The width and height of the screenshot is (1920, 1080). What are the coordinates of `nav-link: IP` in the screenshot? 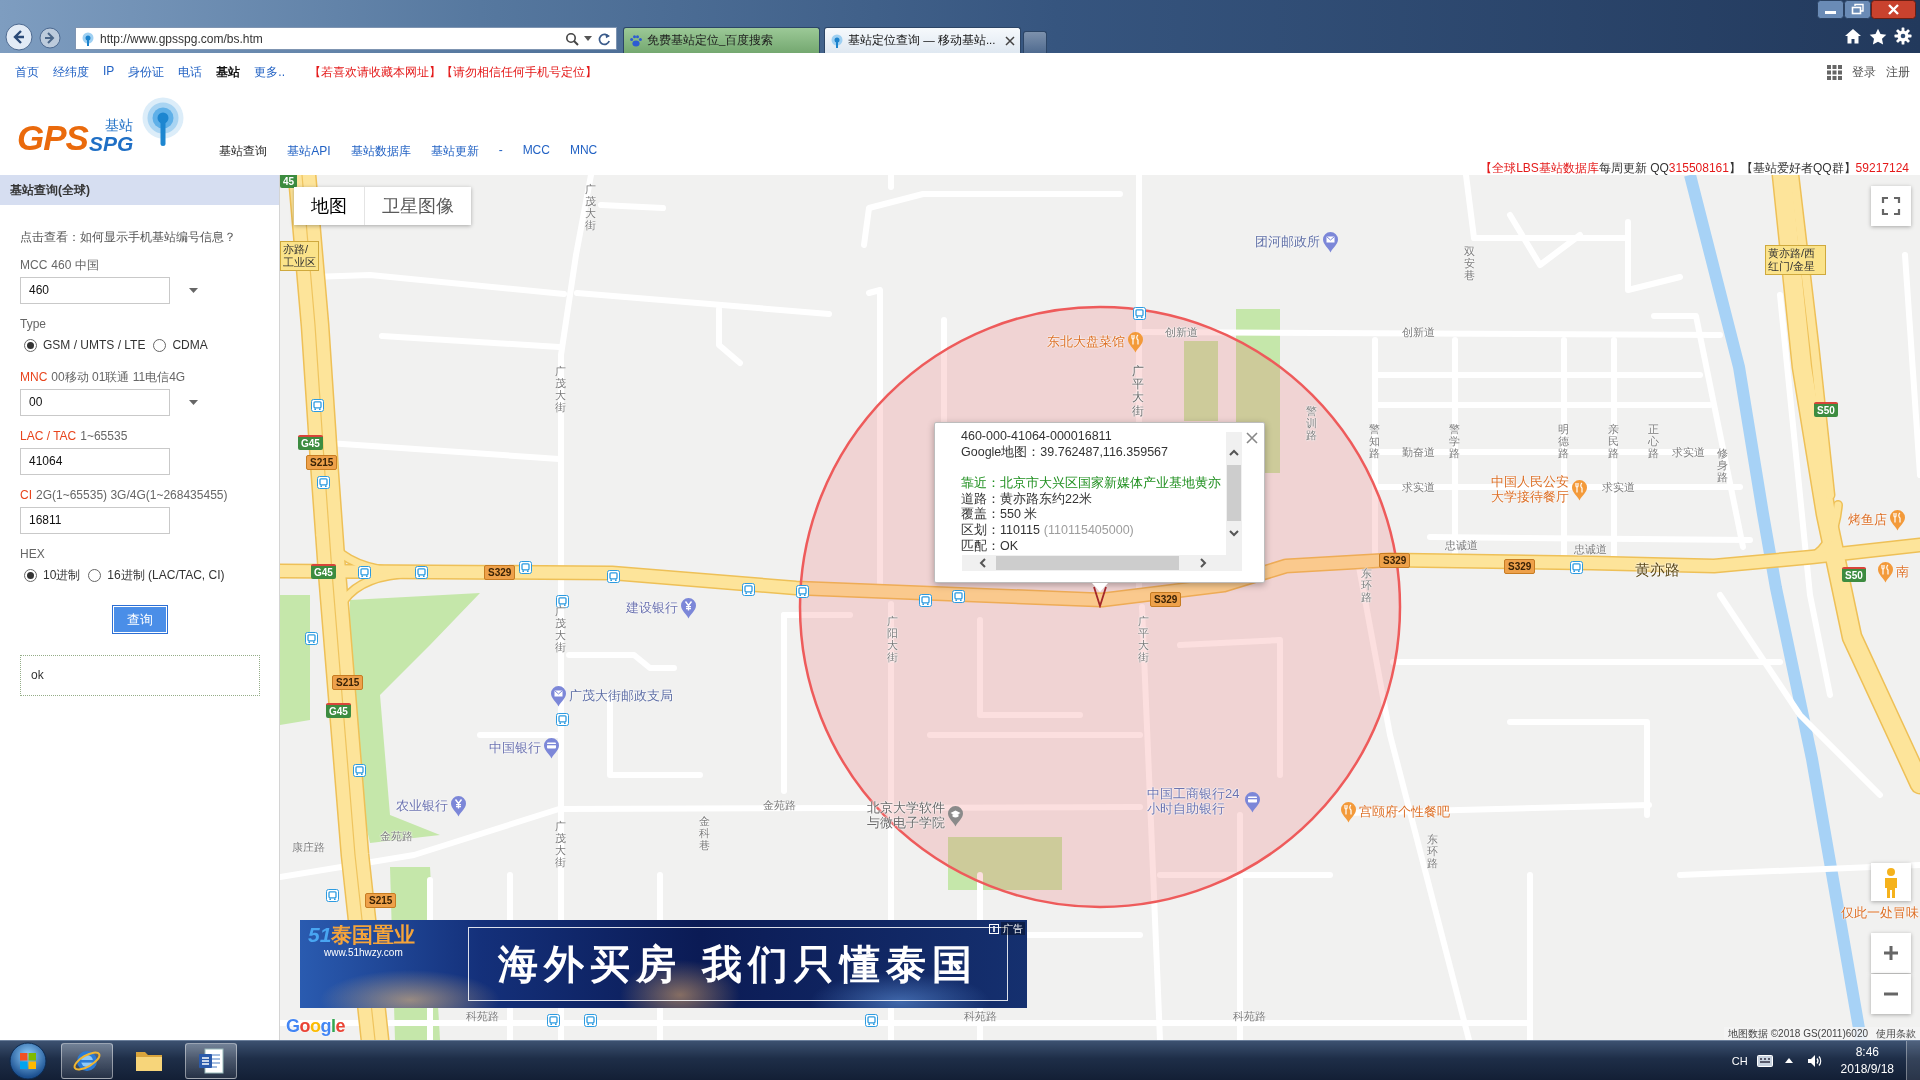 It's located at (109, 72).